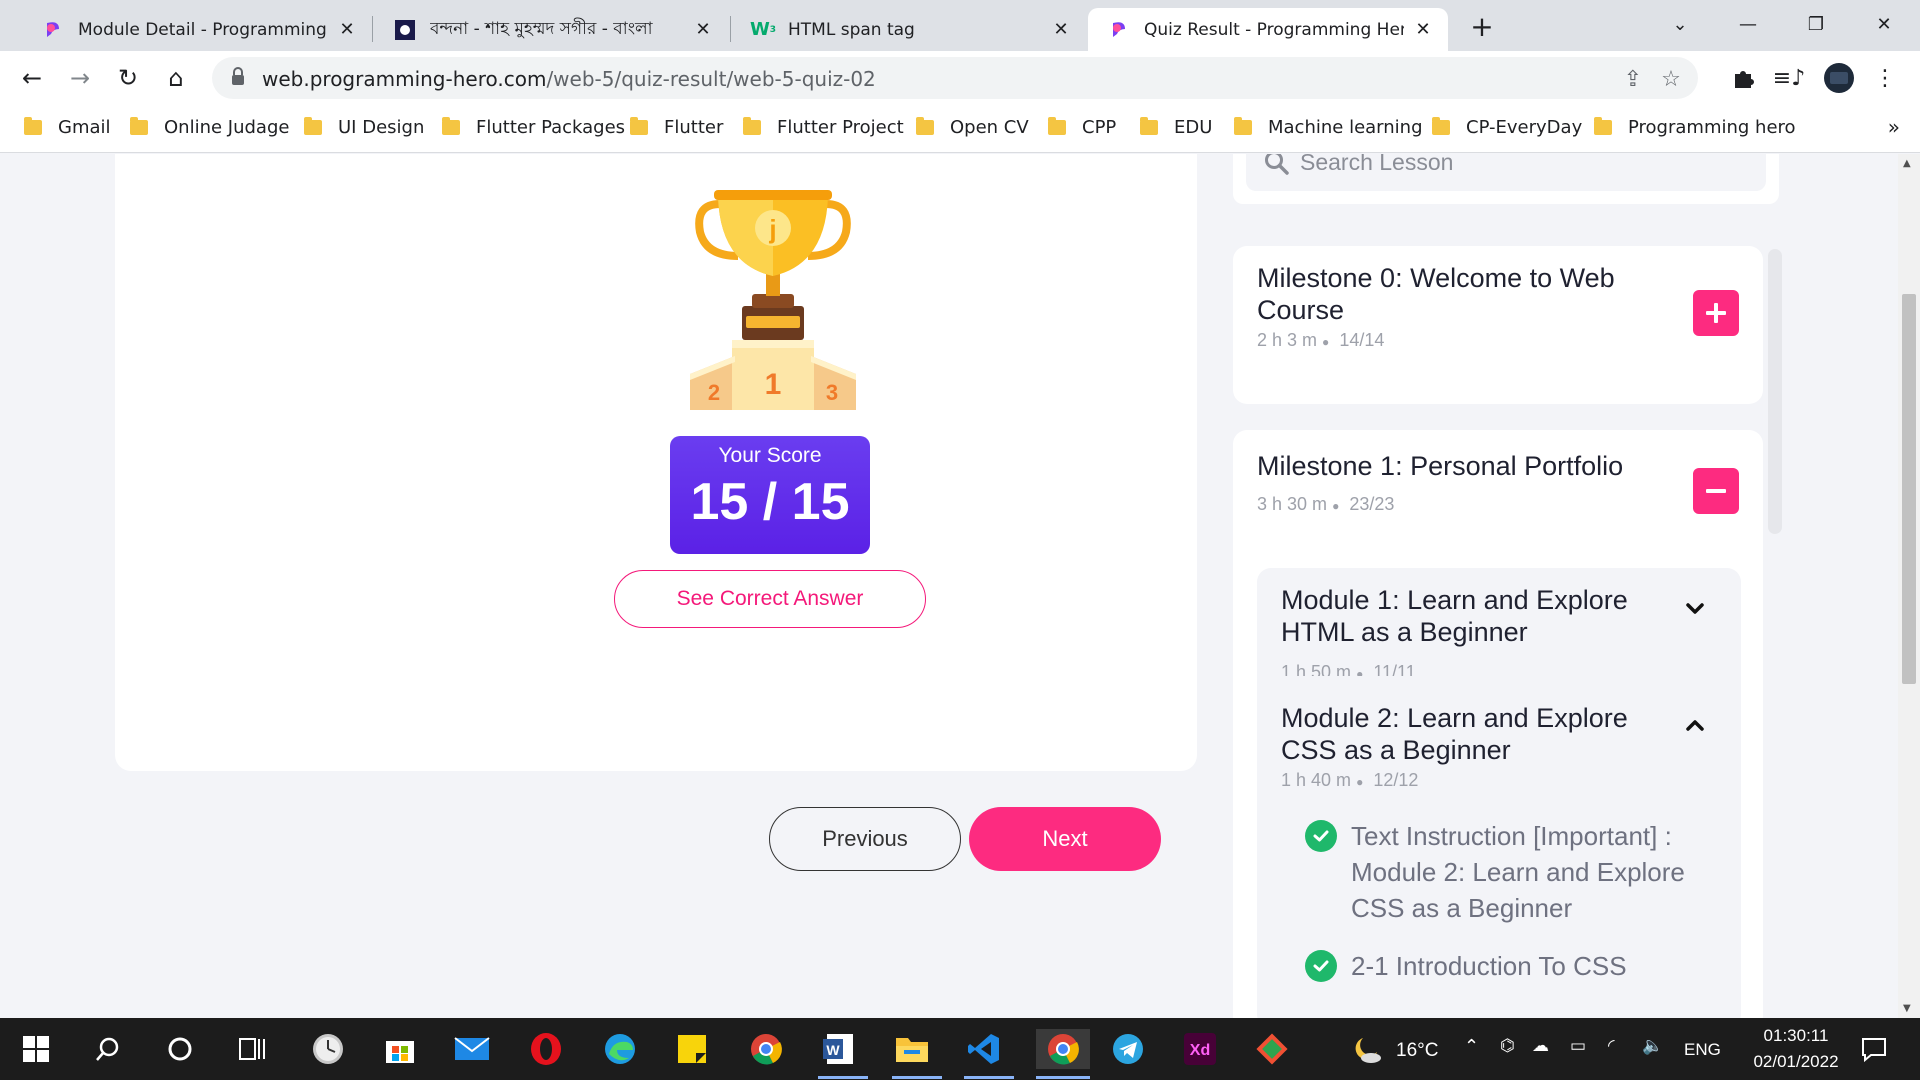  Describe the element at coordinates (1366, 1049) in the screenshot. I see `weather-moon-icon` at that location.